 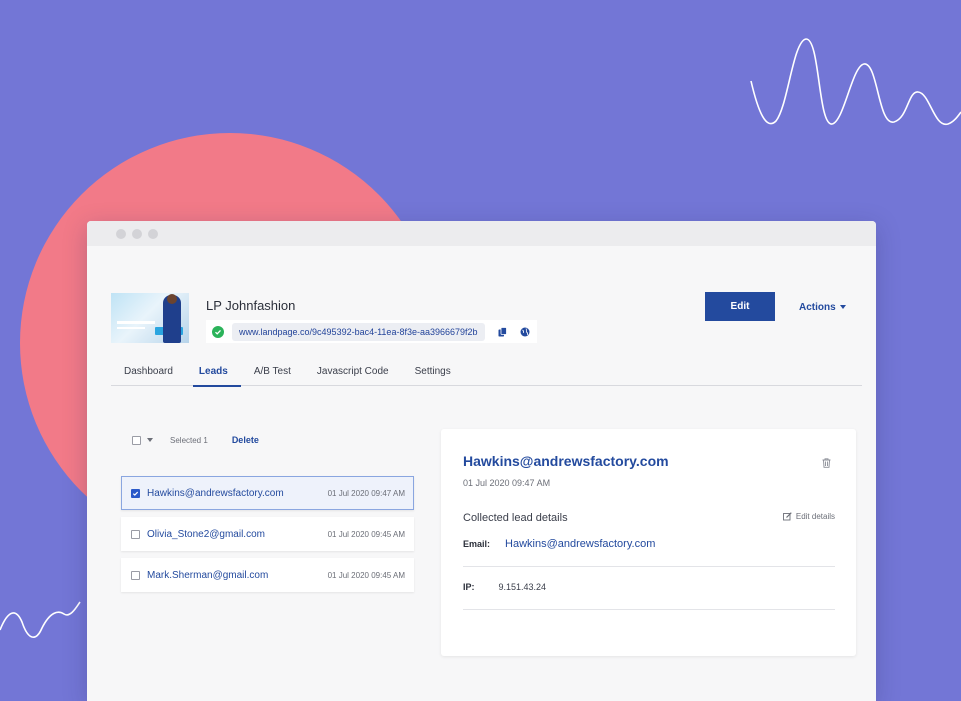 I want to click on detail-email-row: Email: Hawkins@andrewsfactory.com, so click(x=559, y=544).